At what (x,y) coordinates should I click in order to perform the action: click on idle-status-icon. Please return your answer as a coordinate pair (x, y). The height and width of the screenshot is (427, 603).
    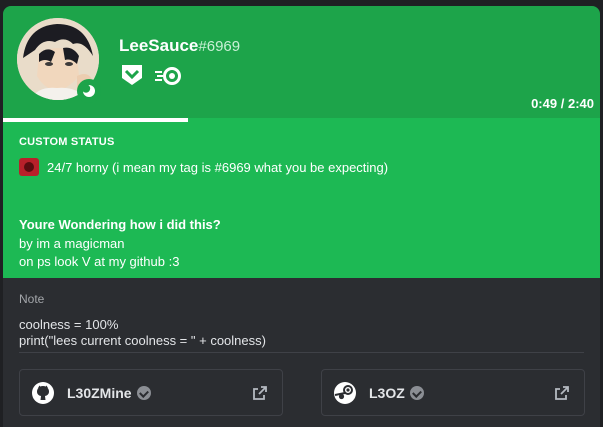
    Looking at the image, I should click on (89, 91).